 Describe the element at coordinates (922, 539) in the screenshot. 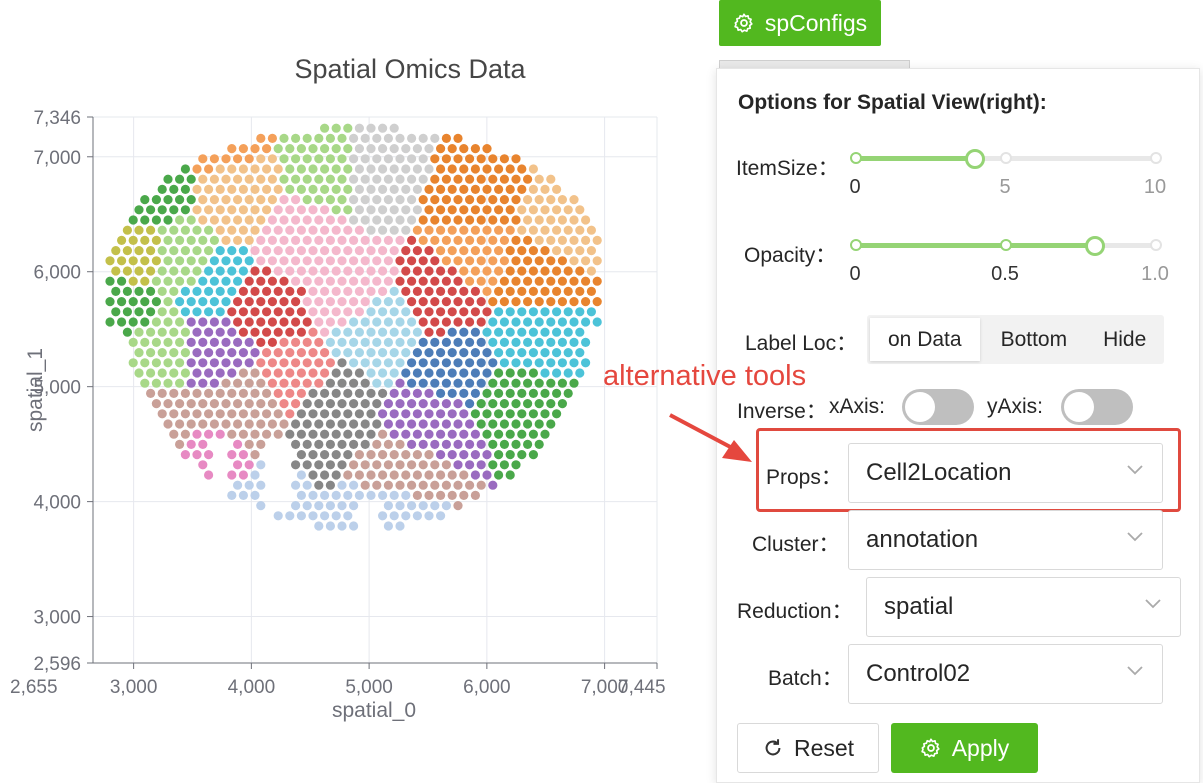

I see `cluster-value: annotation` at that location.